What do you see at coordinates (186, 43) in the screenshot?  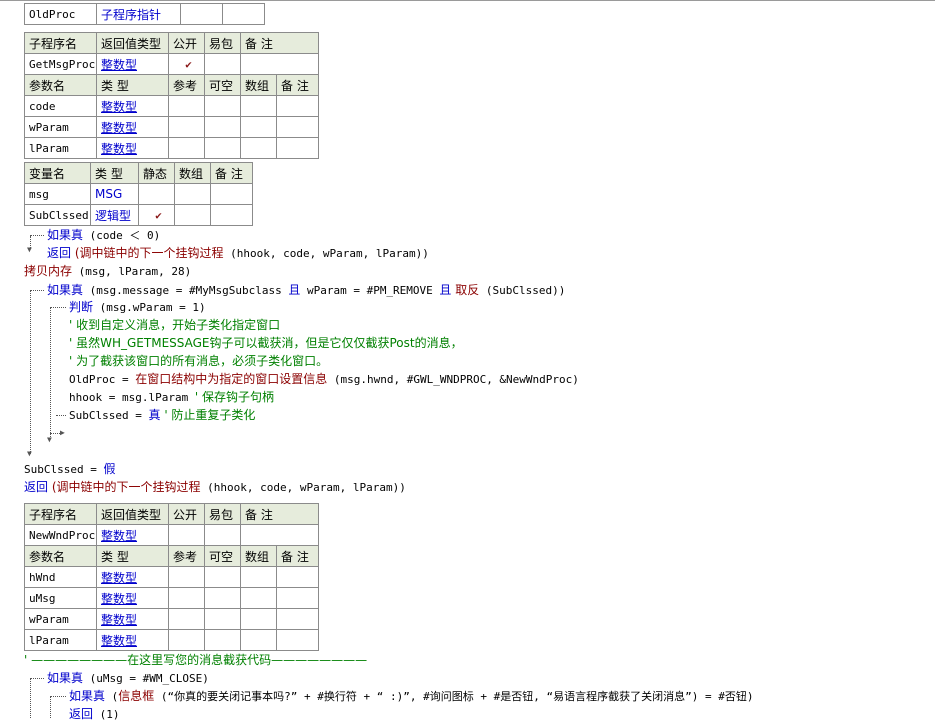 I see `header-public: 公开` at bounding box center [186, 43].